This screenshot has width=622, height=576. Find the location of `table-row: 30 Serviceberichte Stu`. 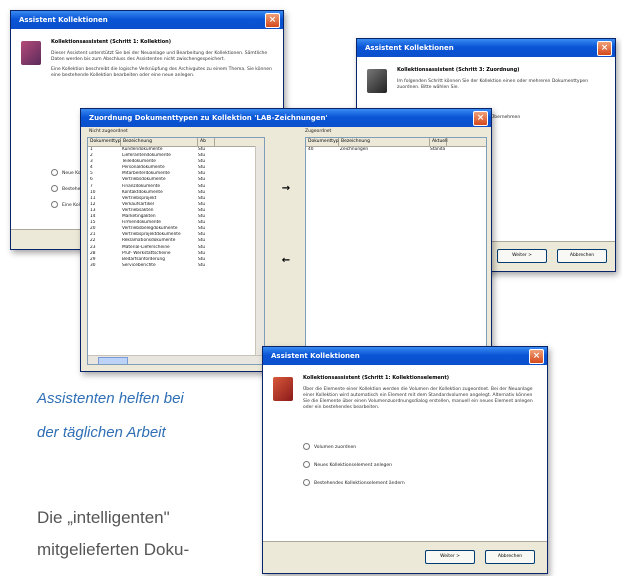

table-row: 30 Serviceberichte Stu is located at coordinates (176, 266).